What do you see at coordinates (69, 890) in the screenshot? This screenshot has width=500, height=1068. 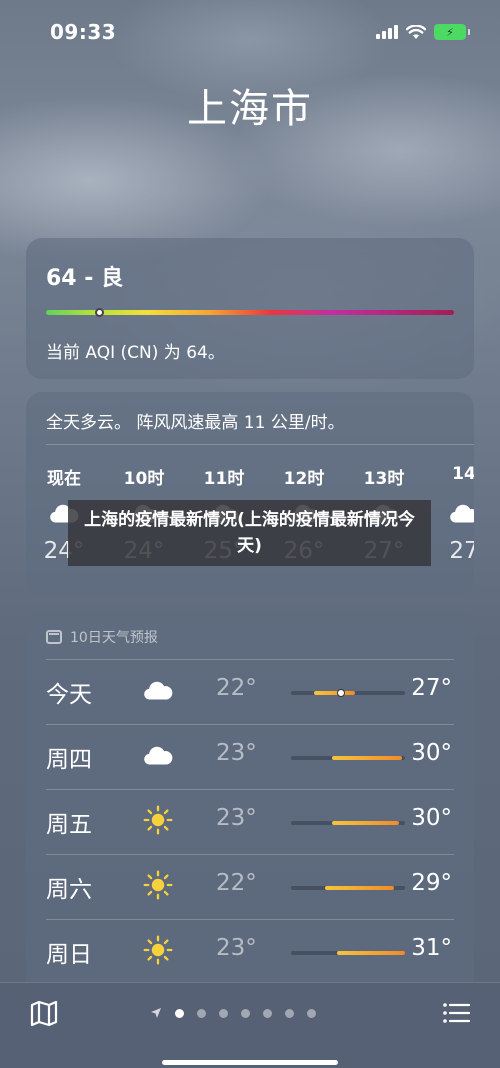 I see `day-name: 周六` at bounding box center [69, 890].